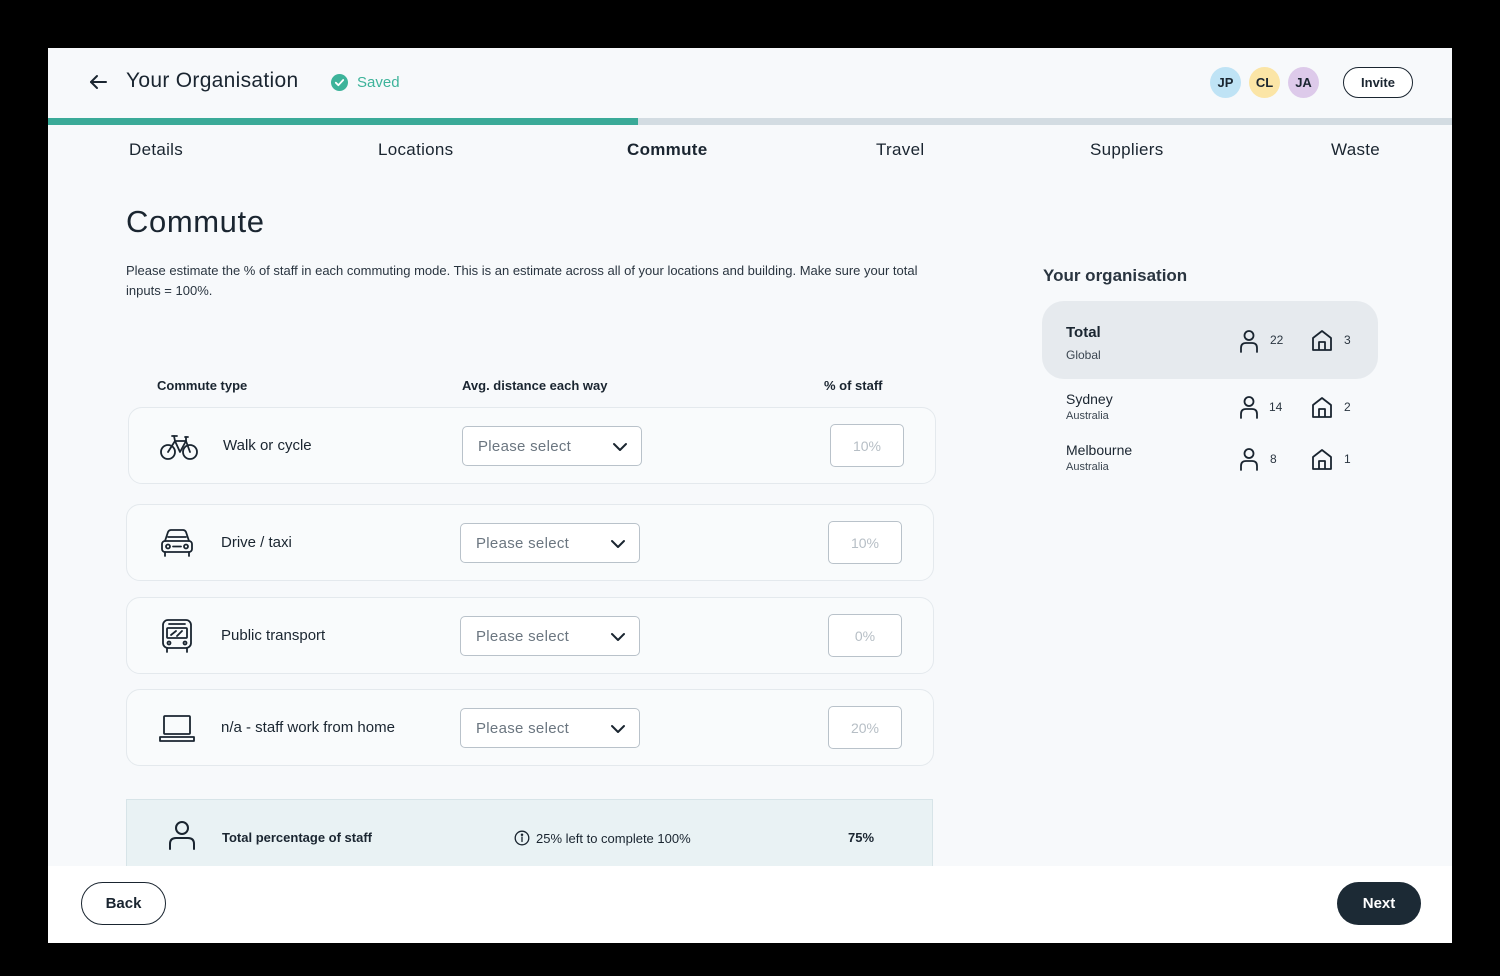 The height and width of the screenshot is (976, 1500). Describe the element at coordinates (415, 150) in the screenshot. I see `tab-locations: Locations` at that location.